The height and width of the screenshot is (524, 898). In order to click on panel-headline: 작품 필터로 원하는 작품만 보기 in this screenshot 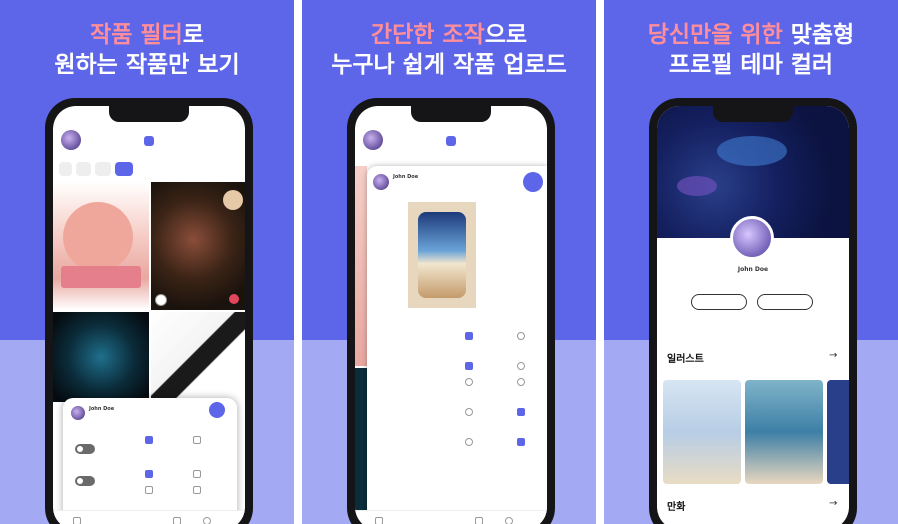, I will do `click(147, 50)`.